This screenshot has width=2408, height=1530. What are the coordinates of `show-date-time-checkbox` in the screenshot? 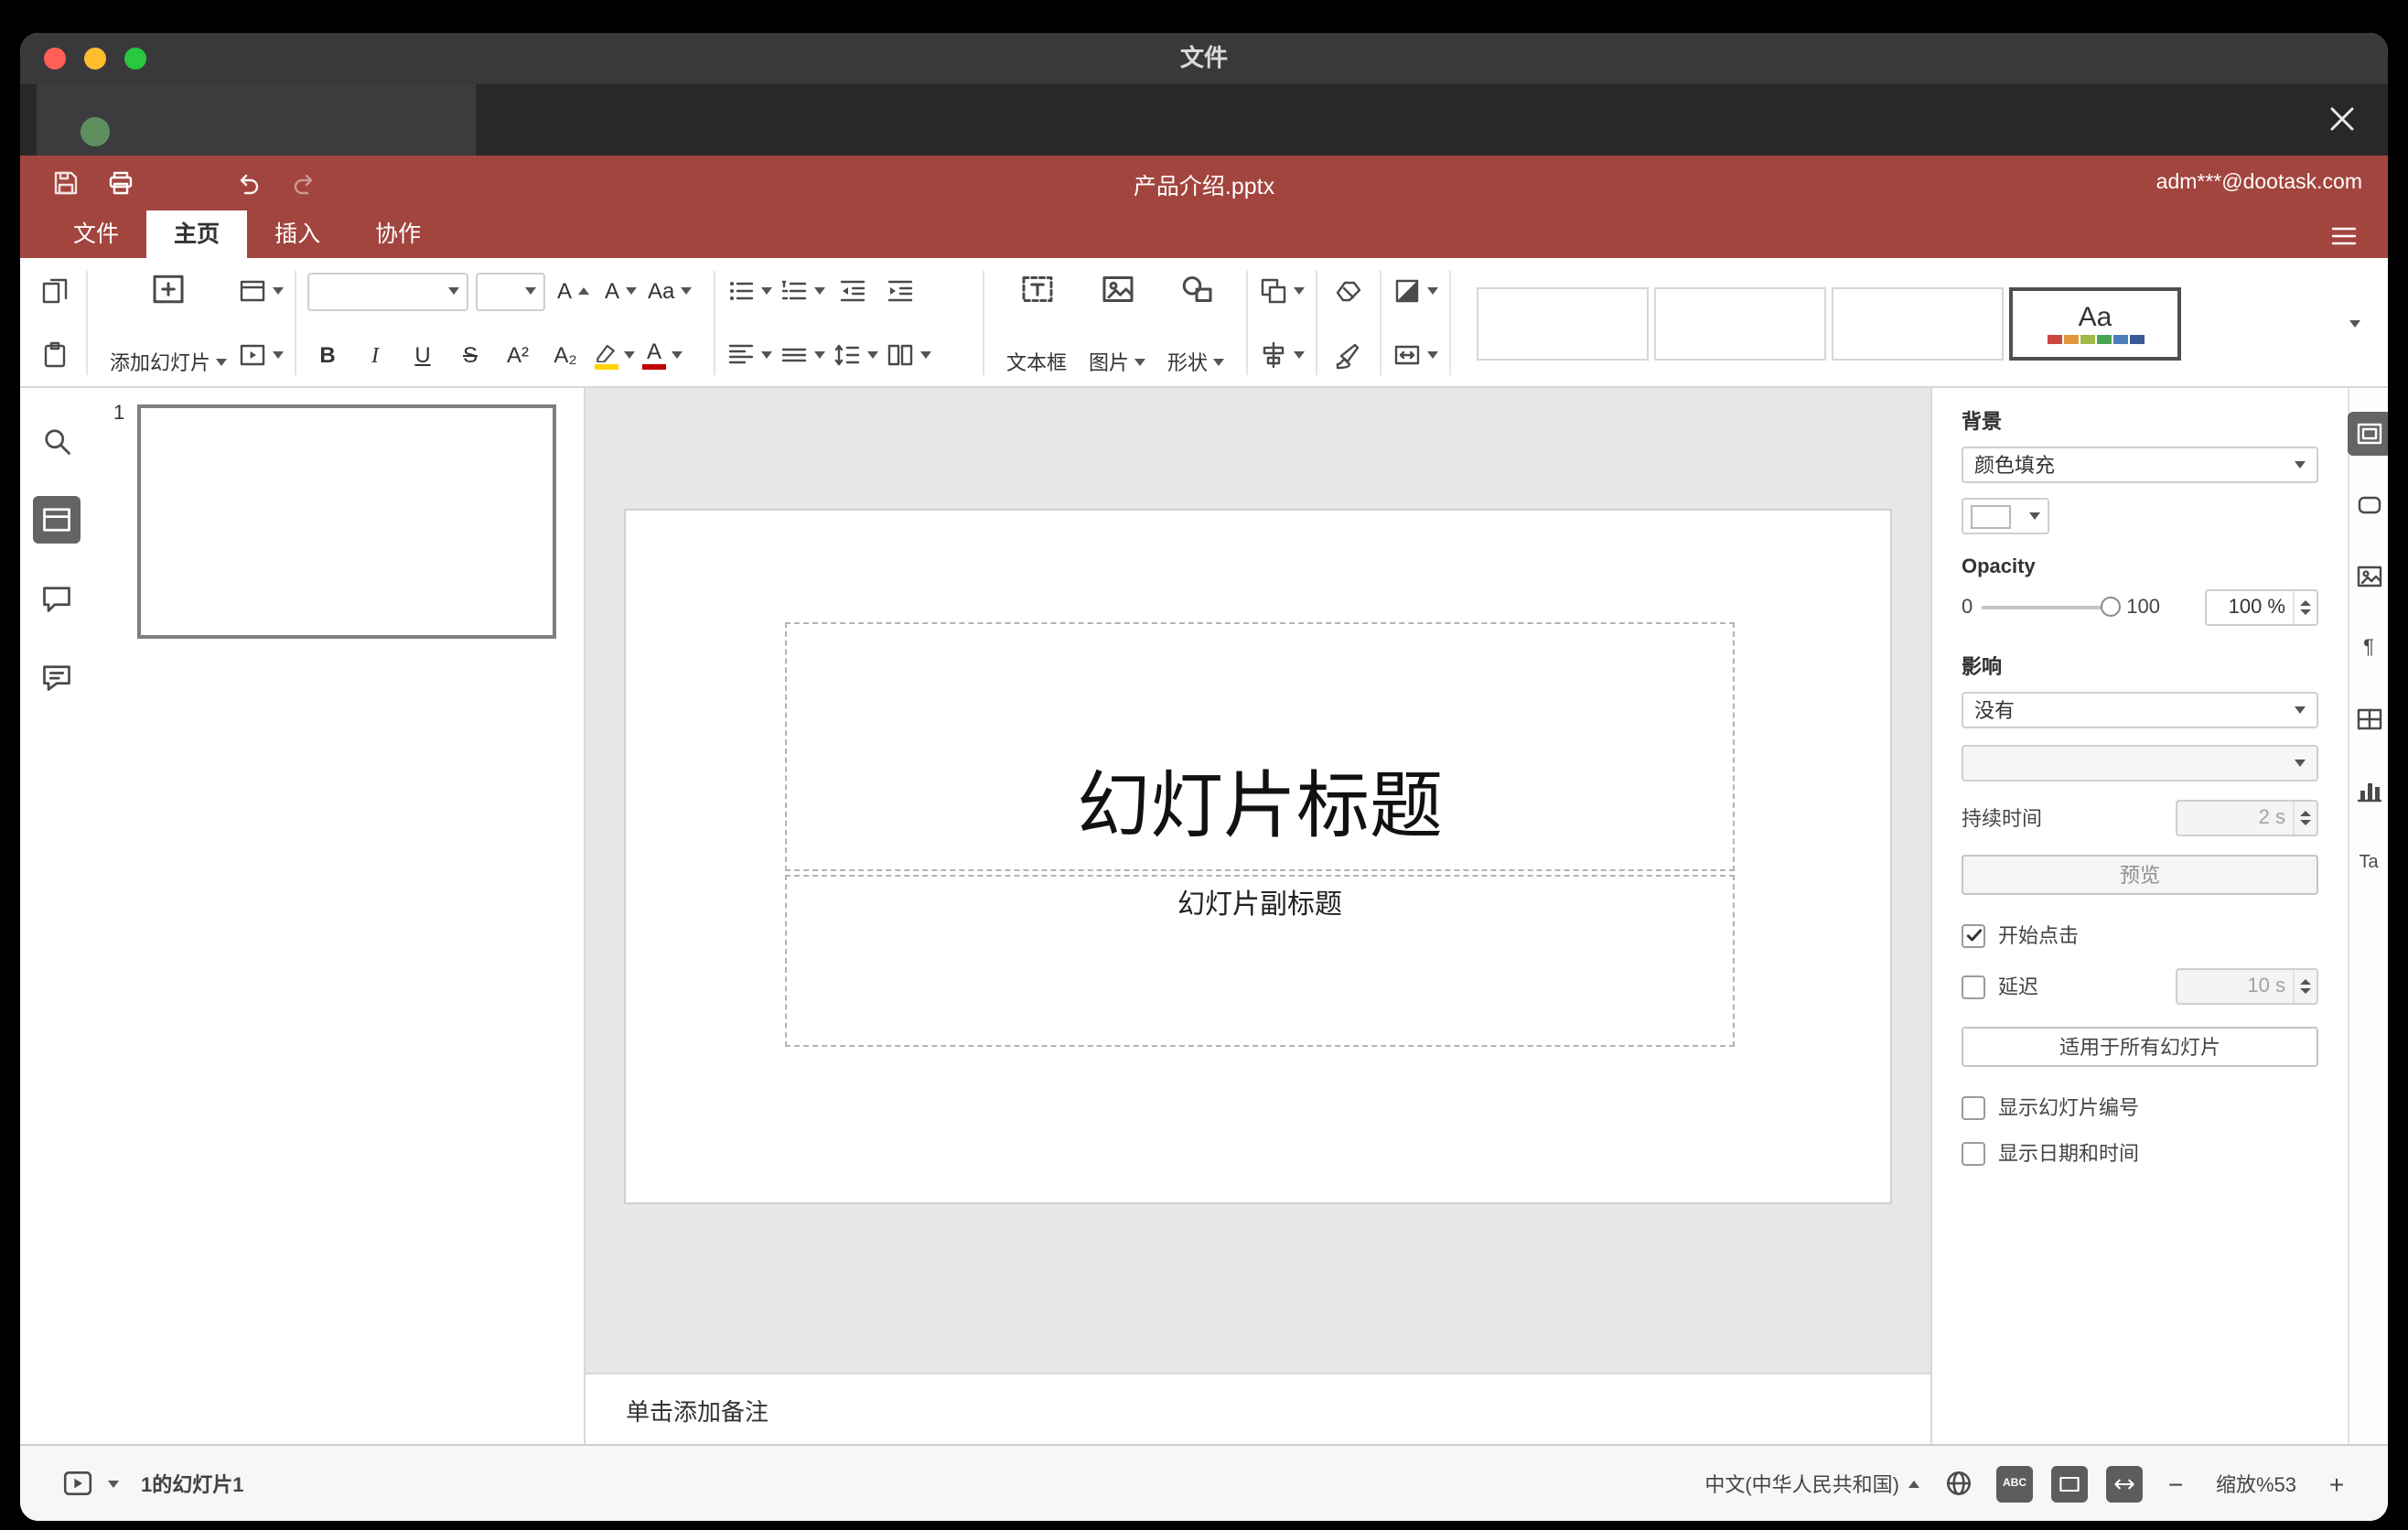 It's located at (1973, 1153).